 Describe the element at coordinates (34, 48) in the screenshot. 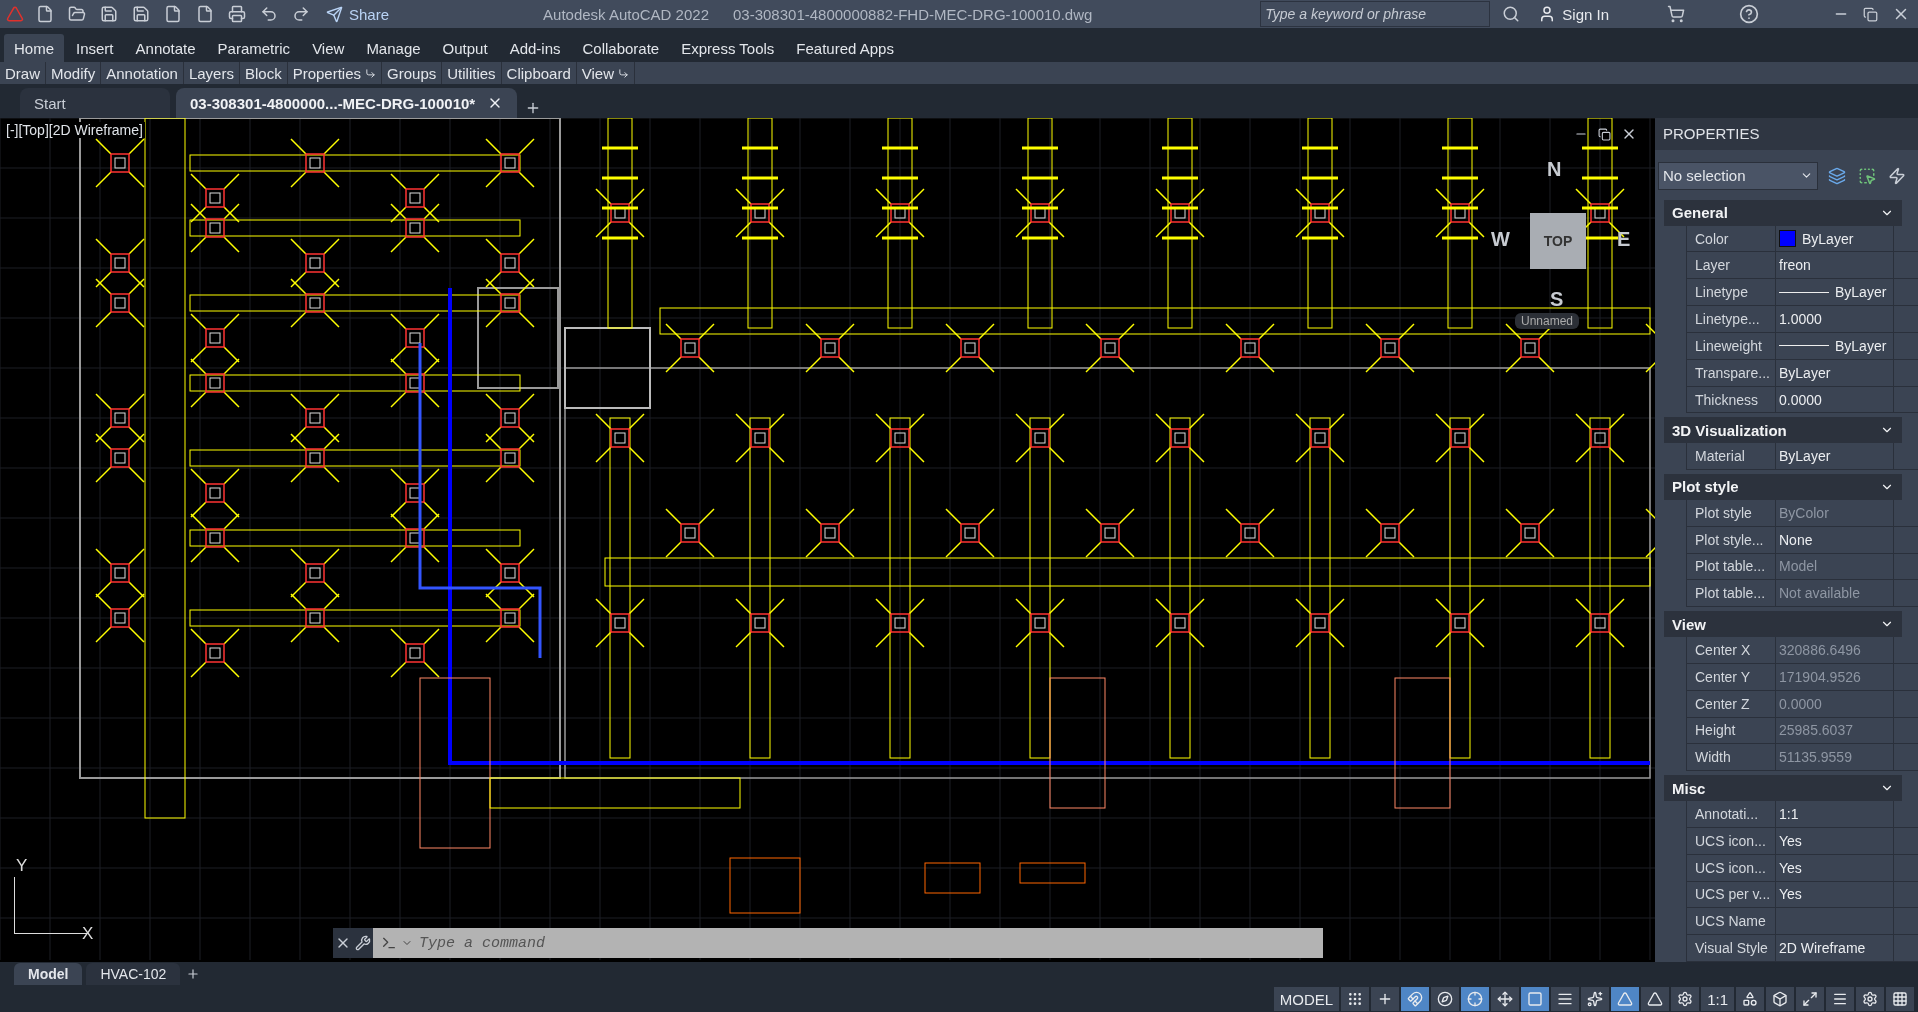

I see `ribbon-tab: Home` at that location.